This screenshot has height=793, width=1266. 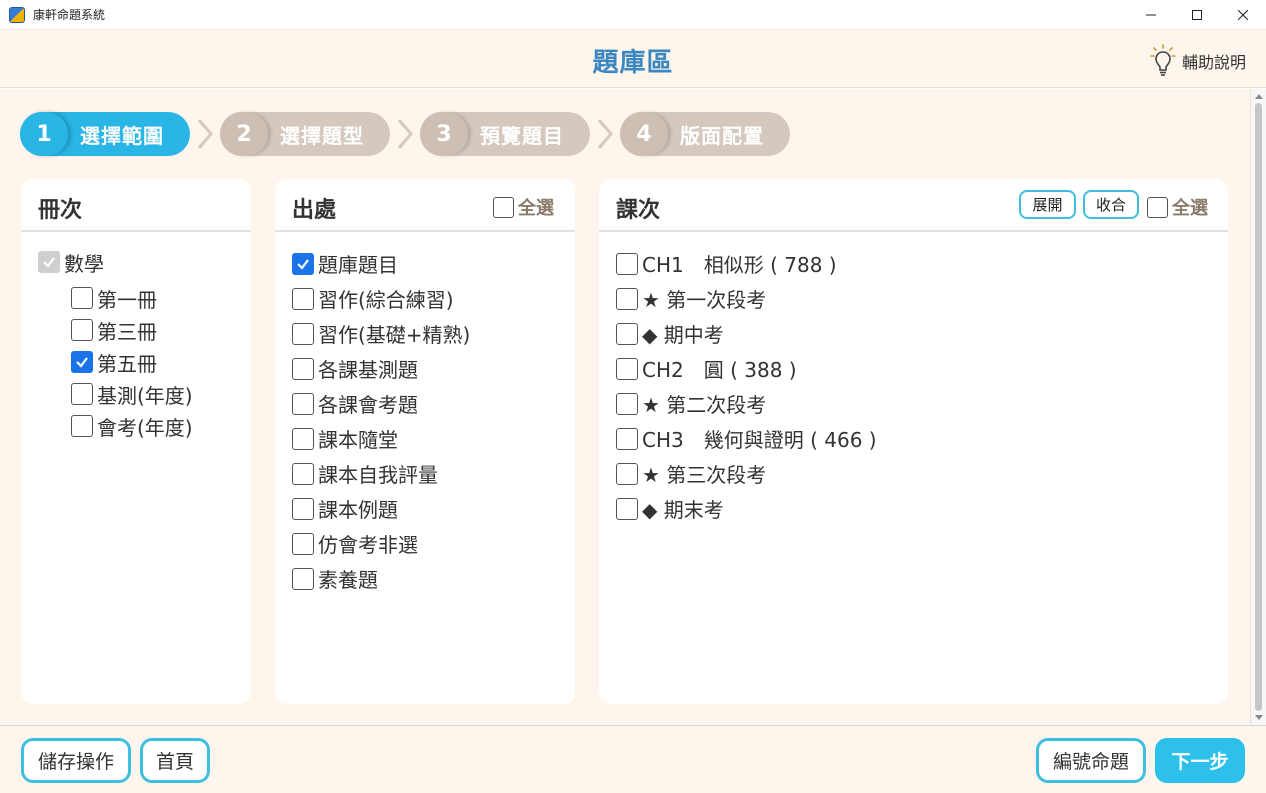 I want to click on checkbox-label: 數學, so click(x=84, y=263).